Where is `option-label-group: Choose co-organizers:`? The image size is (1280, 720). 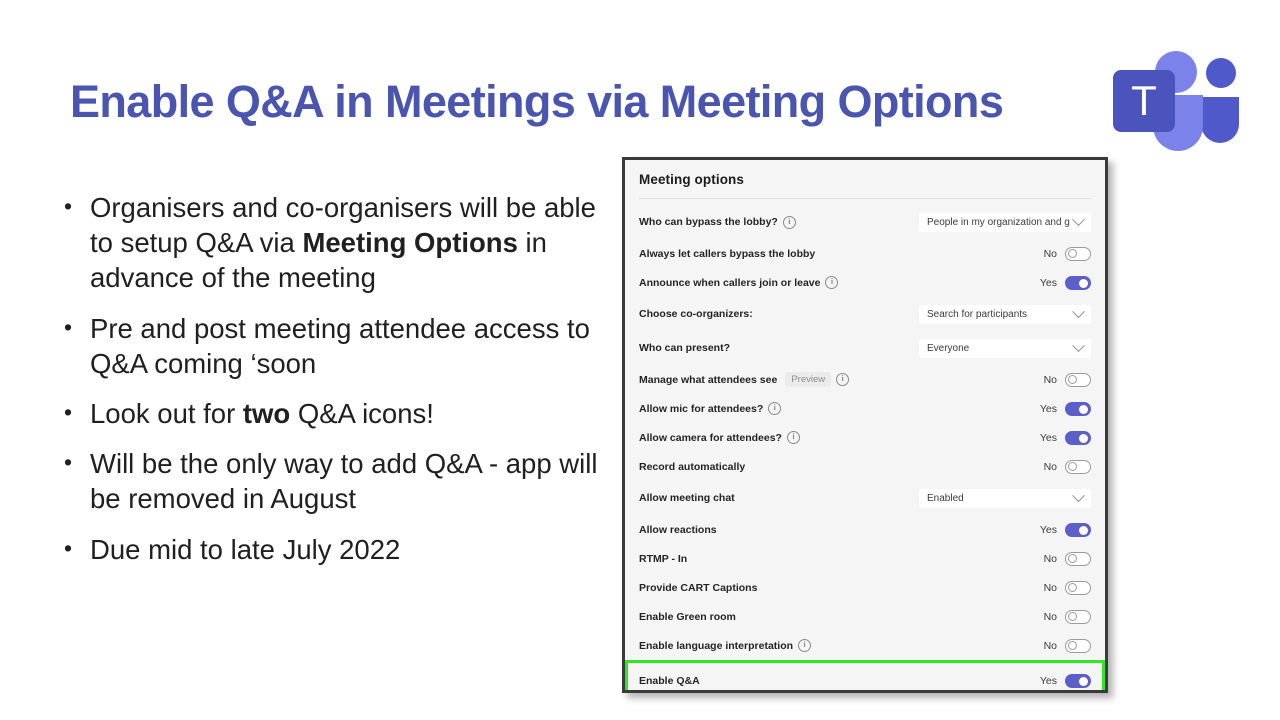
option-label-group: Choose co-organizers: is located at coordinates (696, 314).